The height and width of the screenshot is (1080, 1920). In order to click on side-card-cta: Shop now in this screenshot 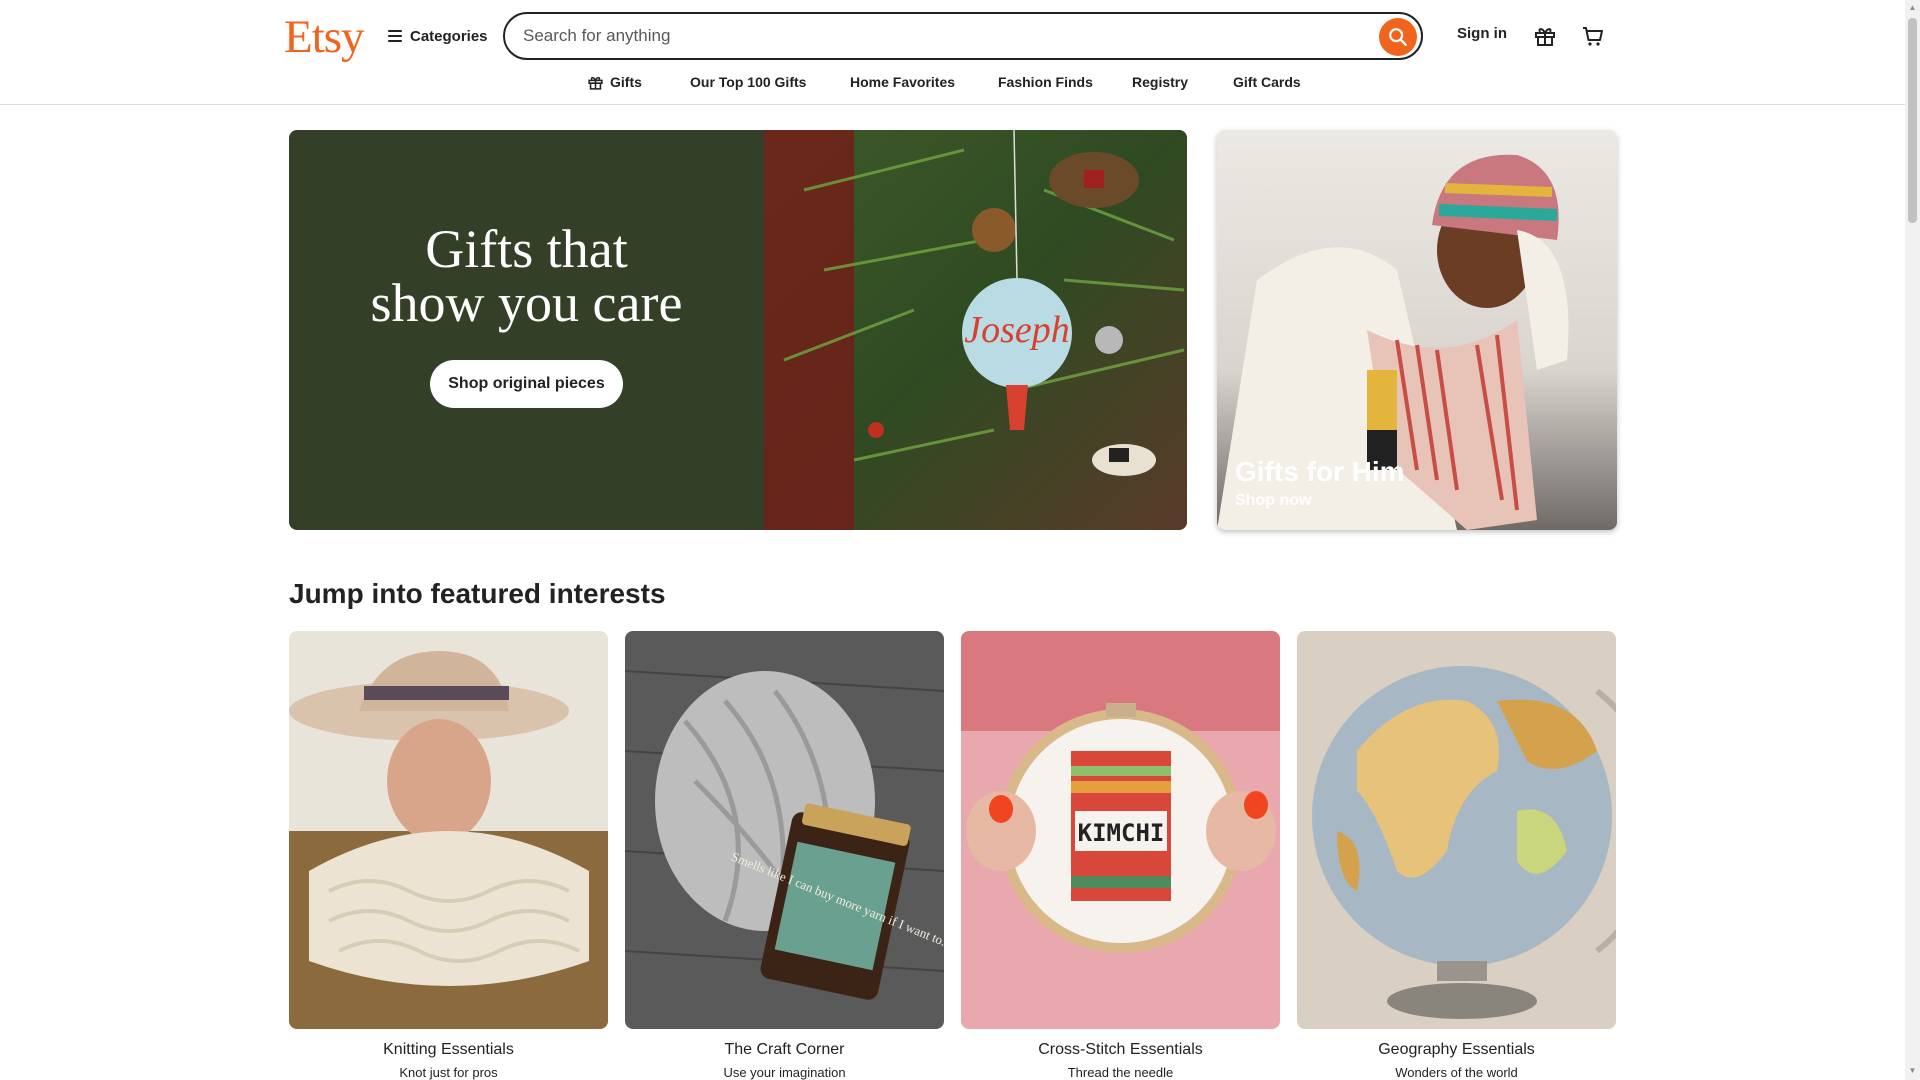, I will do `click(1273, 501)`.